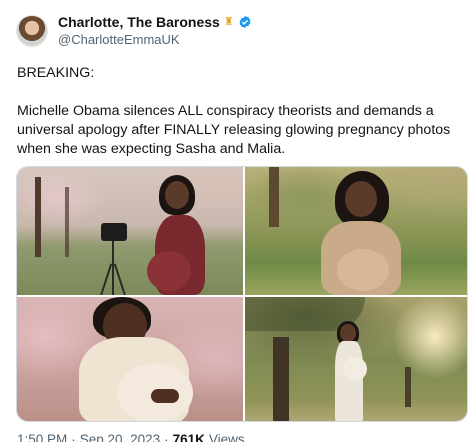 The width and height of the screenshot is (473, 442). I want to click on views-count: 761K, so click(188, 437).